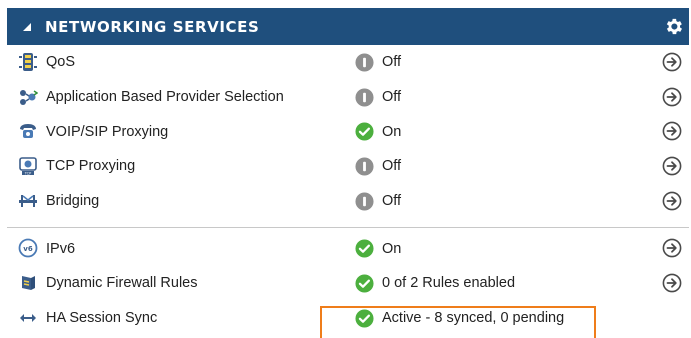  Describe the element at coordinates (61, 248) in the screenshot. I see `service-label: IPv6` at that location.